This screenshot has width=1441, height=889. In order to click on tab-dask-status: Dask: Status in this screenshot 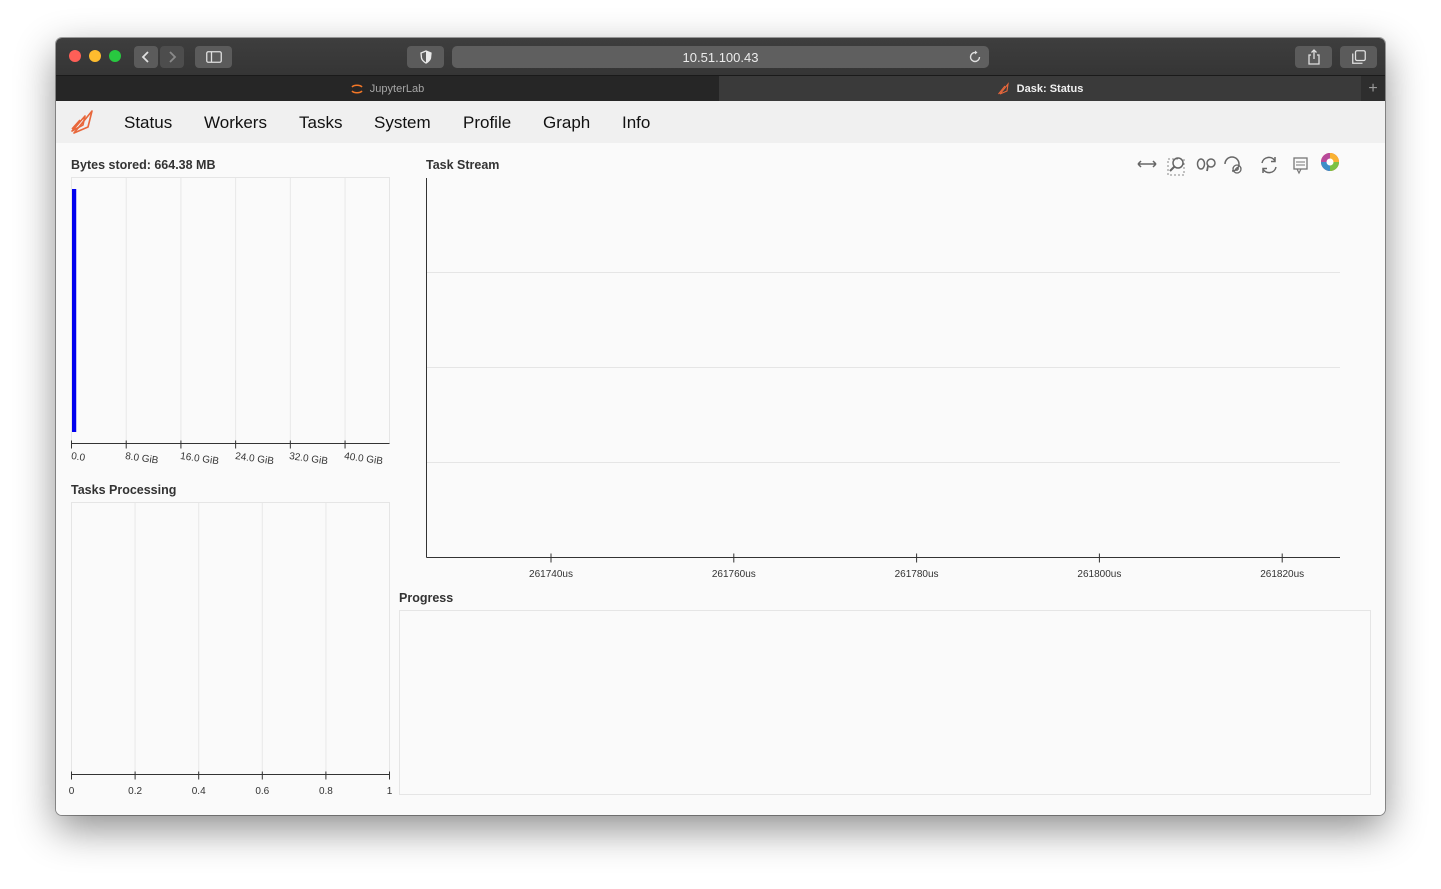, I will do `click(1040, 89)`.